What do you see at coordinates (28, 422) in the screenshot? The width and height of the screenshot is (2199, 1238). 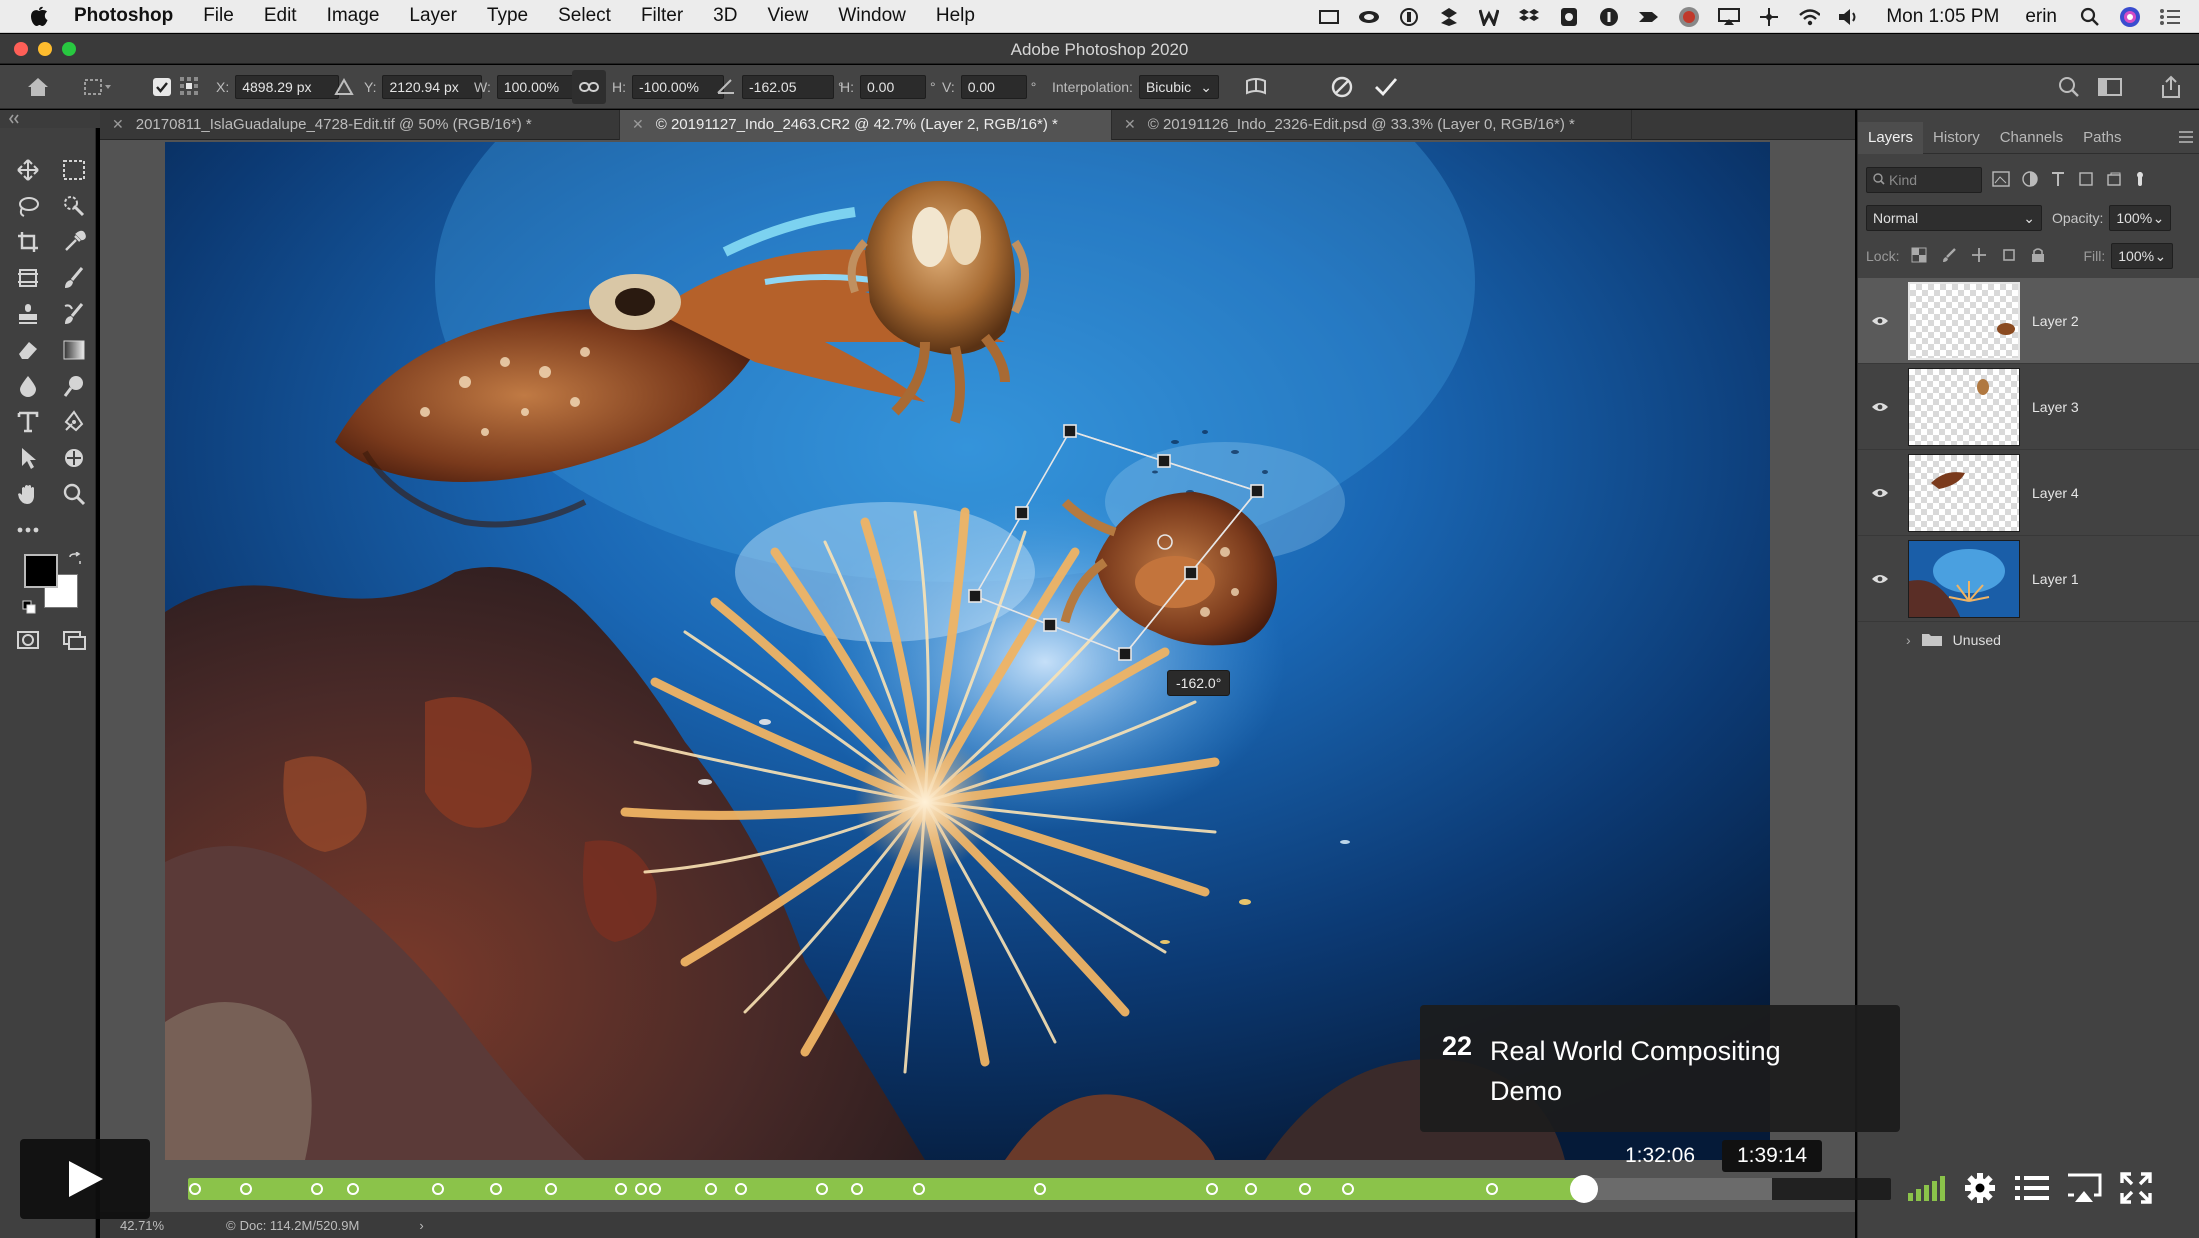 I see `type-tool-icon` at bounding box center [28, 422].